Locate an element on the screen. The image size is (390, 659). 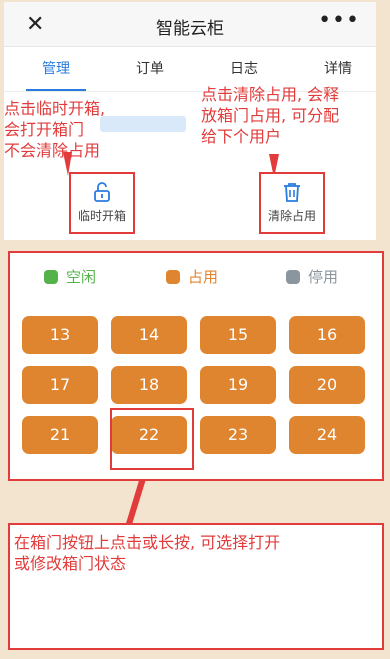
temp-open-button: 临时开箱 is located at coordinates (102, 203).